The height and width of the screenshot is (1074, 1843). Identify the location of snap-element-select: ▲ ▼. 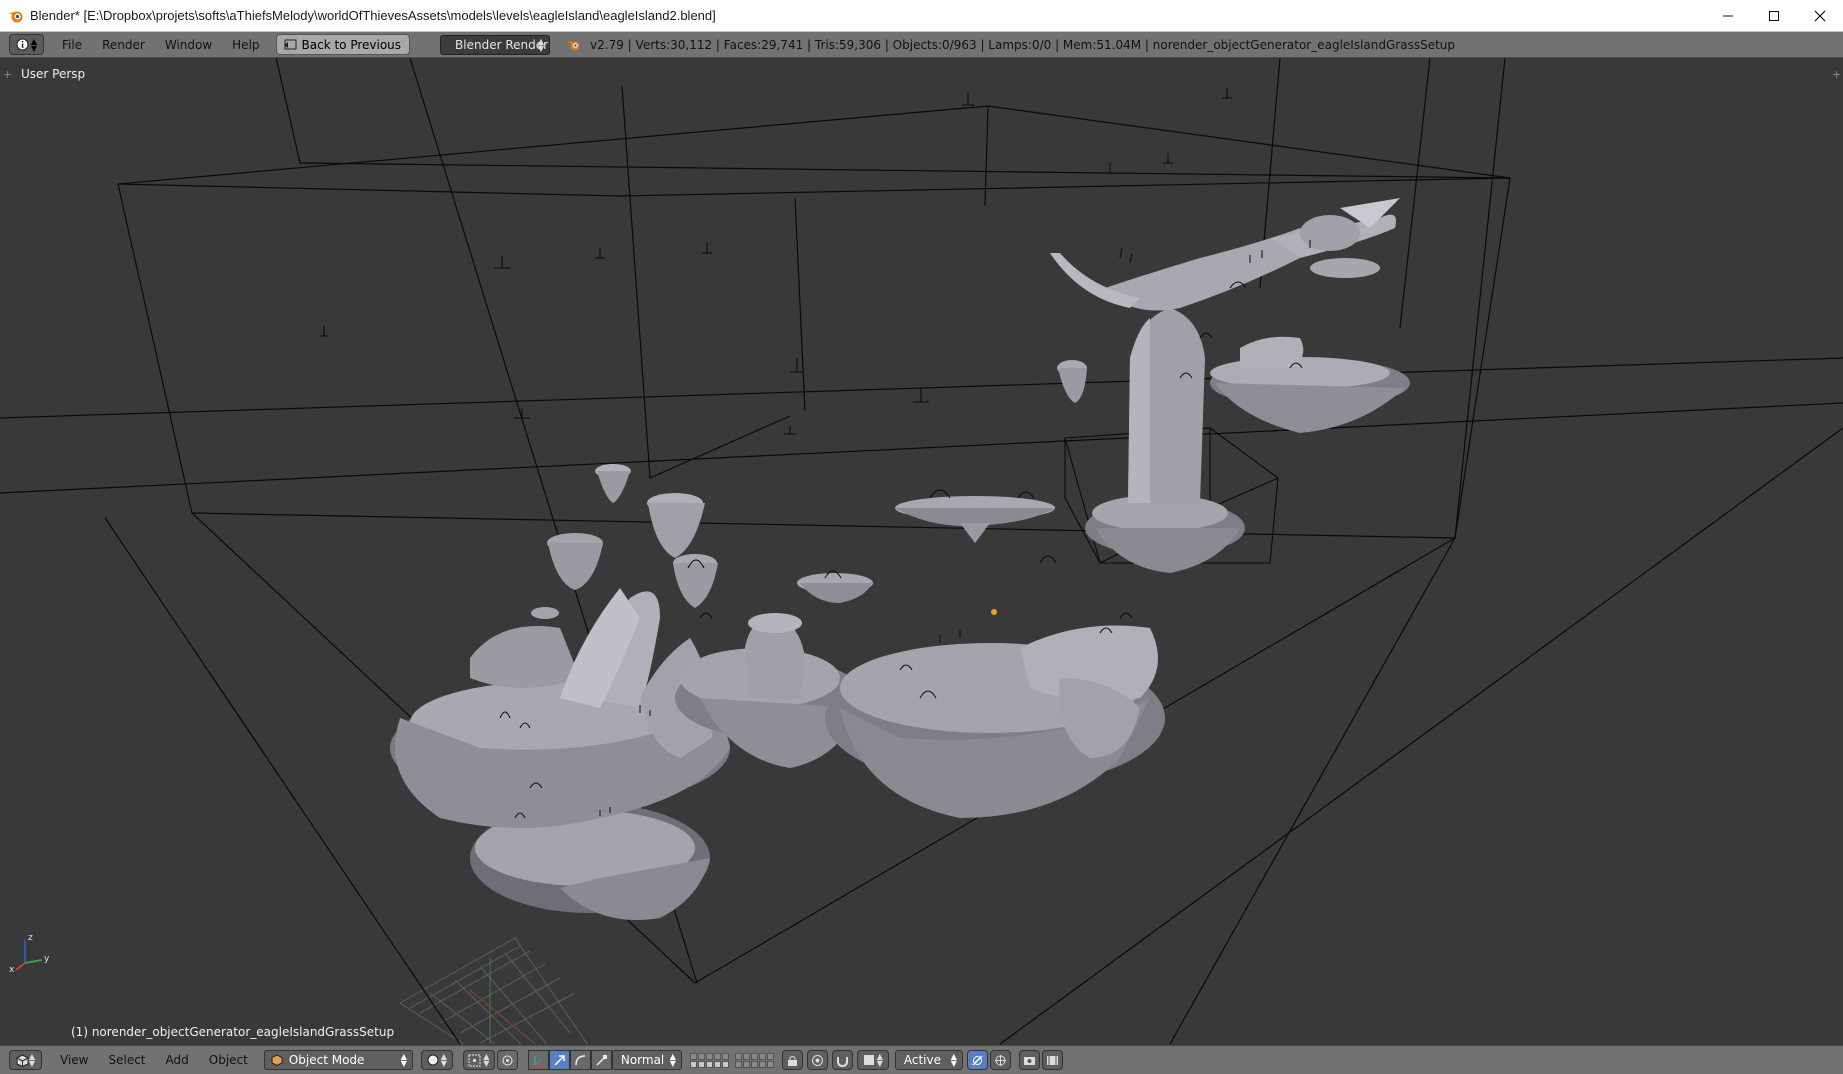
(872, 1060).